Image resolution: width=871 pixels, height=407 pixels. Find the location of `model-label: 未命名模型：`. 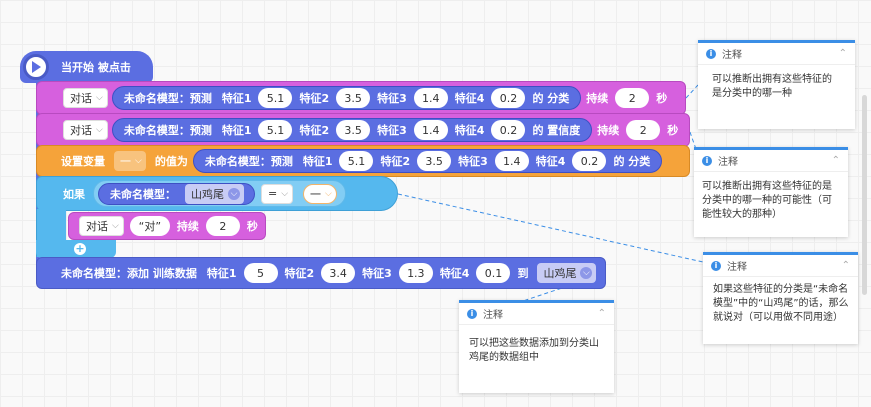

model-label: 未命名模型： is located at coordinates (143, 194).